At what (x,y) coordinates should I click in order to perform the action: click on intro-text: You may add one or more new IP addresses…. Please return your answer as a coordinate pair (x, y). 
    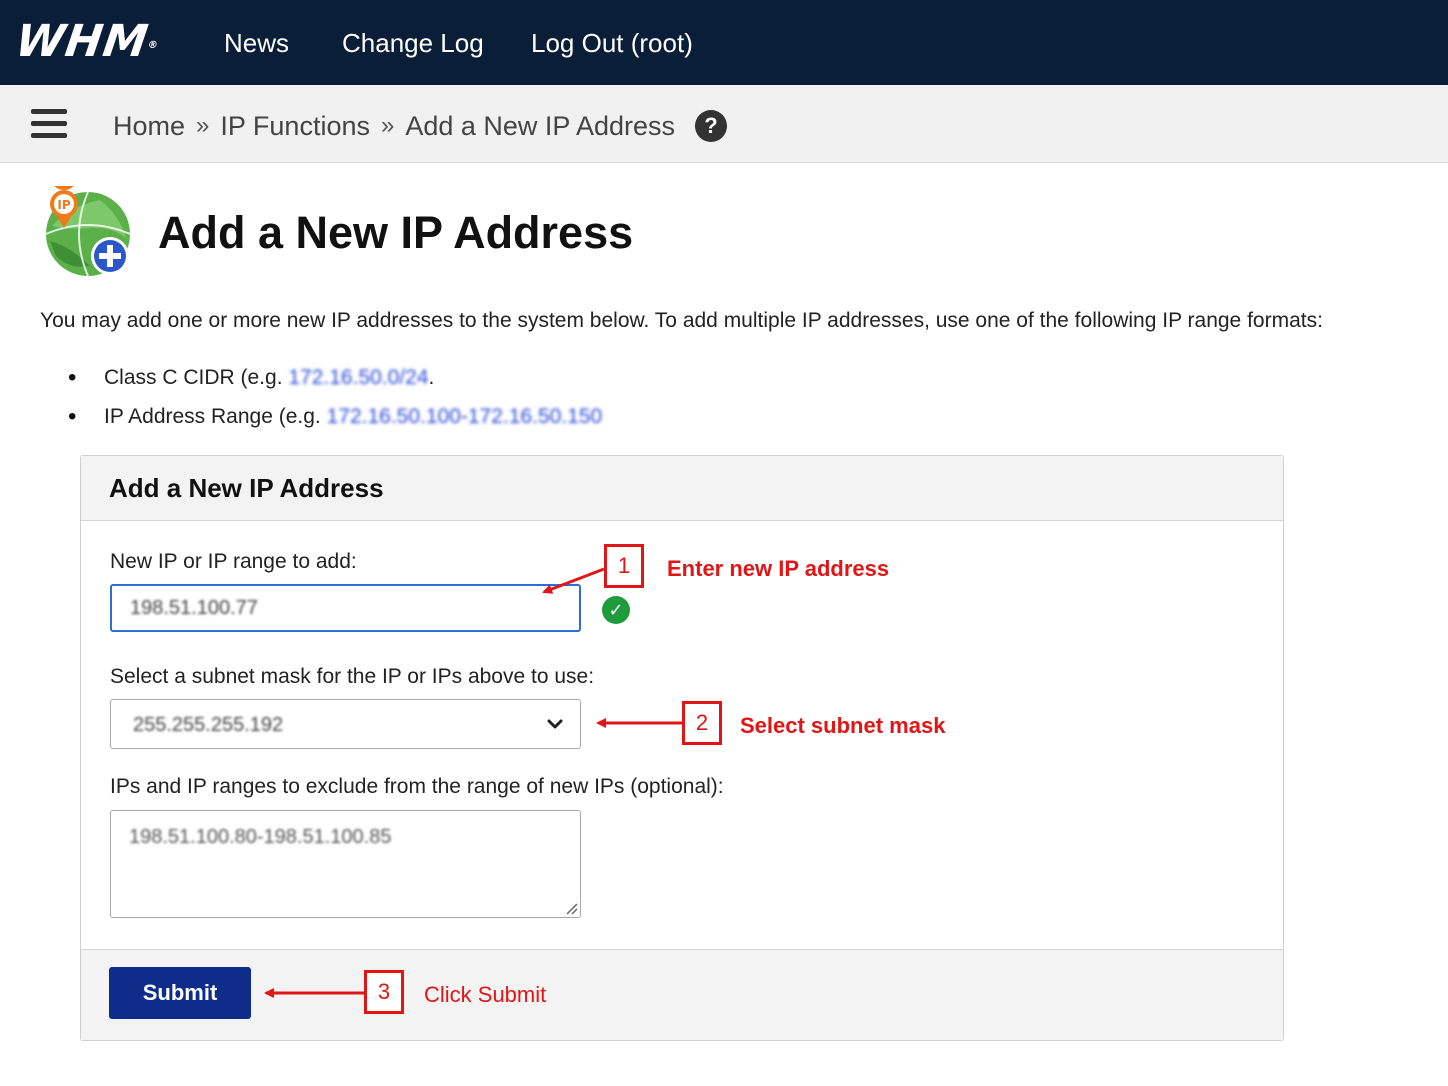
    Looking at the image, I should click on (681, 320).